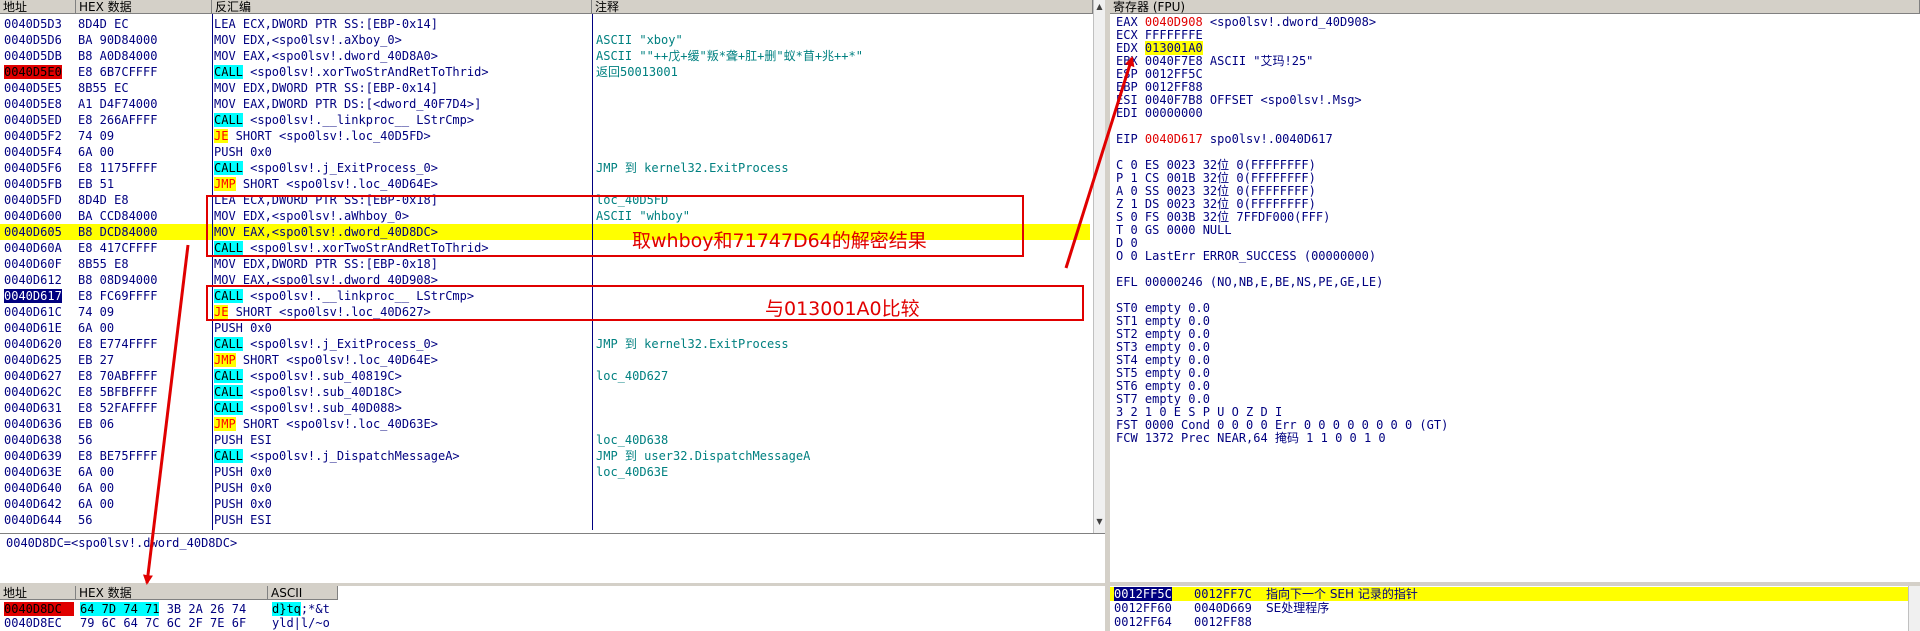 The image size is (1920, 631). What do you see at coordinates (401, 424) in the screenshot?
I see `row-instruction: JMP SHORT <spo0lsv!.loc_40D63E>` at bounding box center [401, 424].